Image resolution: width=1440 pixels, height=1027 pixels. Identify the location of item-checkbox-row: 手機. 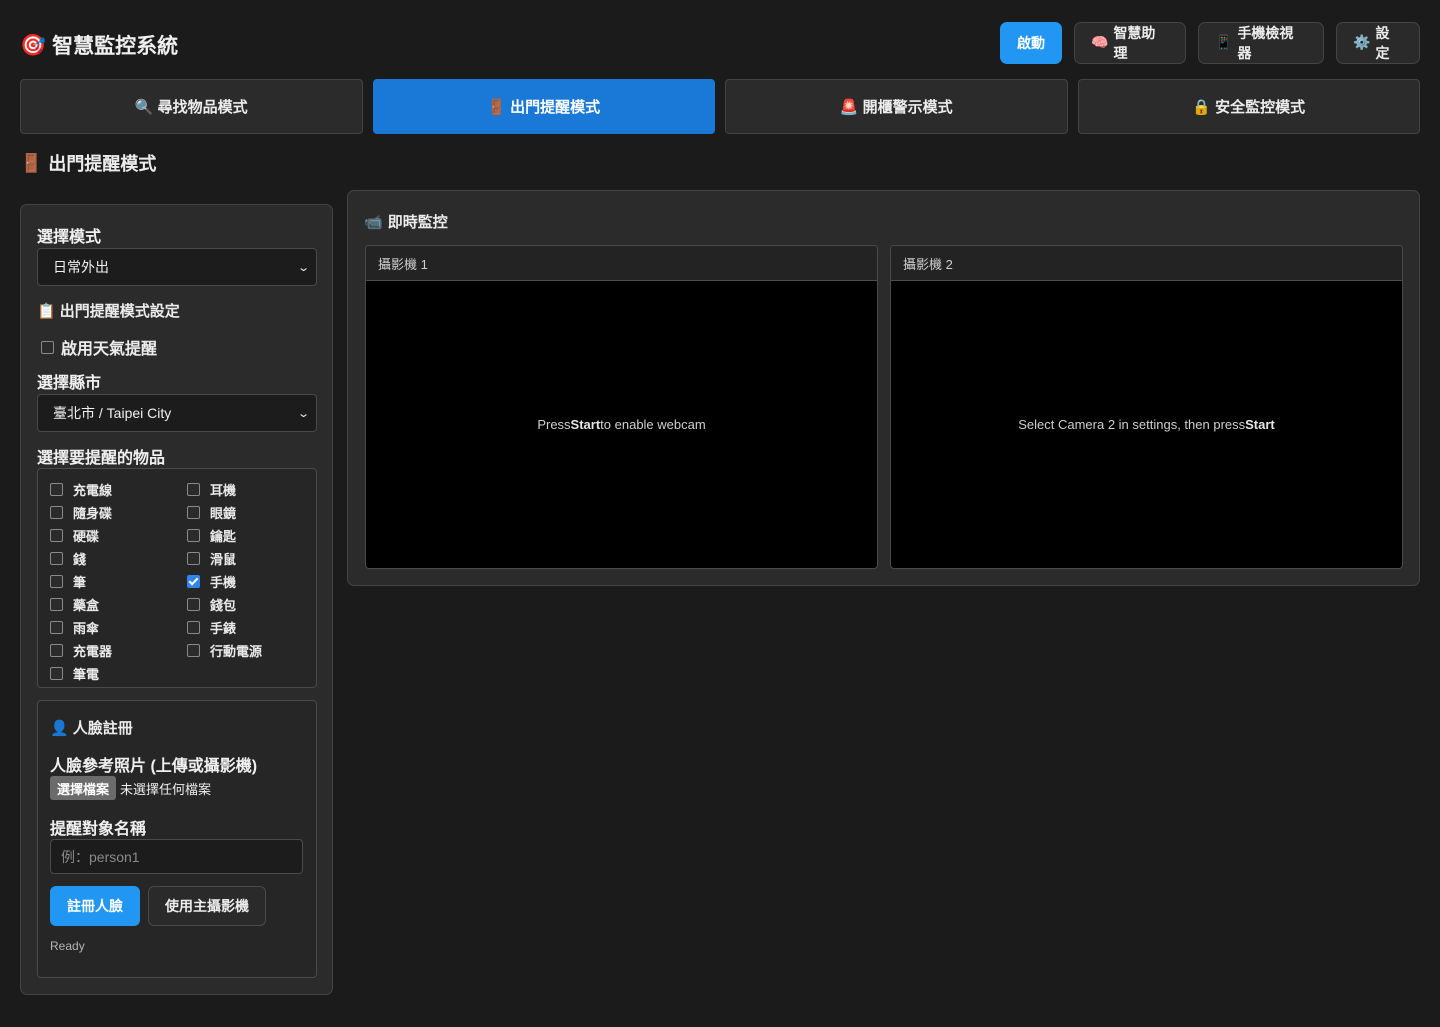
(211, 581).